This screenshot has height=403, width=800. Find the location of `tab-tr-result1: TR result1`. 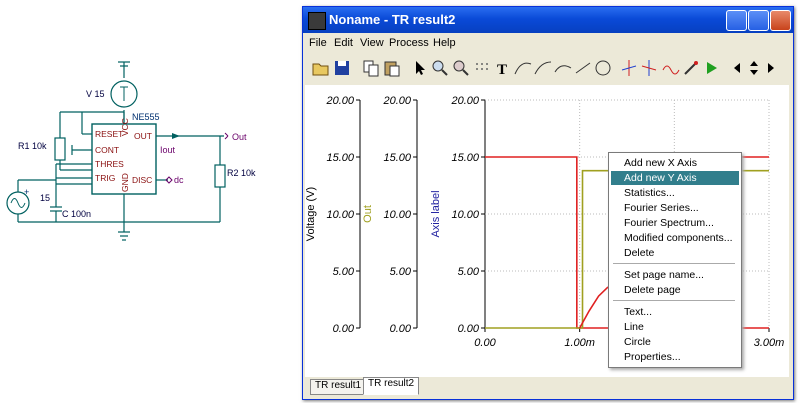

tab-tr-result1: TR result1 is located at coordinates (338, 387).